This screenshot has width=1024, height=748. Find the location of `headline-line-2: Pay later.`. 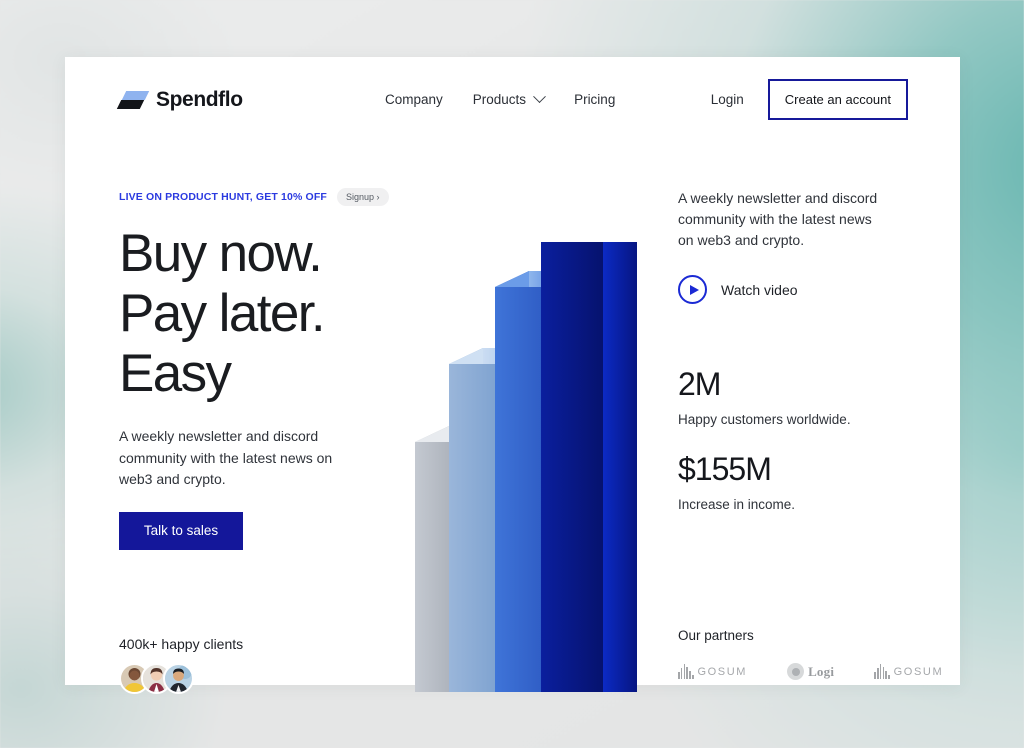

headline-line-2: Pay later. is located at coordinates (222, 313).